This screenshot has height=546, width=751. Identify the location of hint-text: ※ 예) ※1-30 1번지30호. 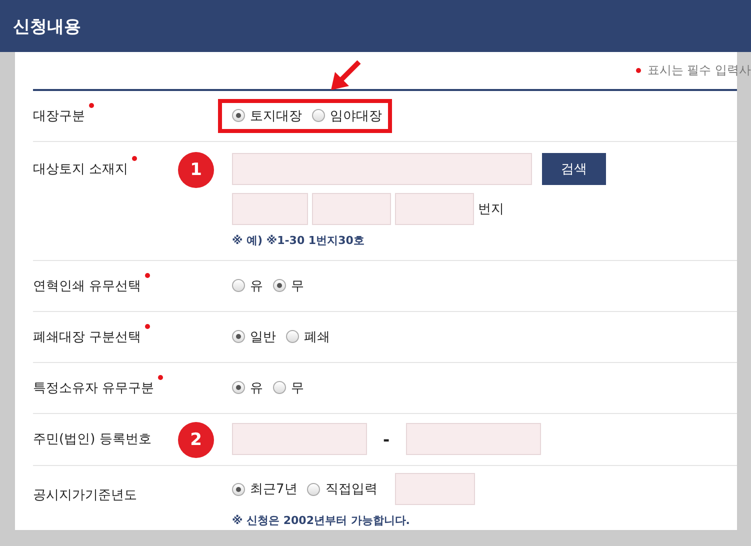
(299, 240).